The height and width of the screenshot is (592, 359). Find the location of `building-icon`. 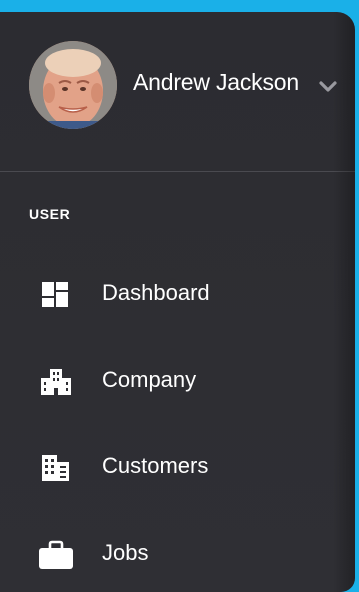

building-icon is located at coordinates (56, 382).